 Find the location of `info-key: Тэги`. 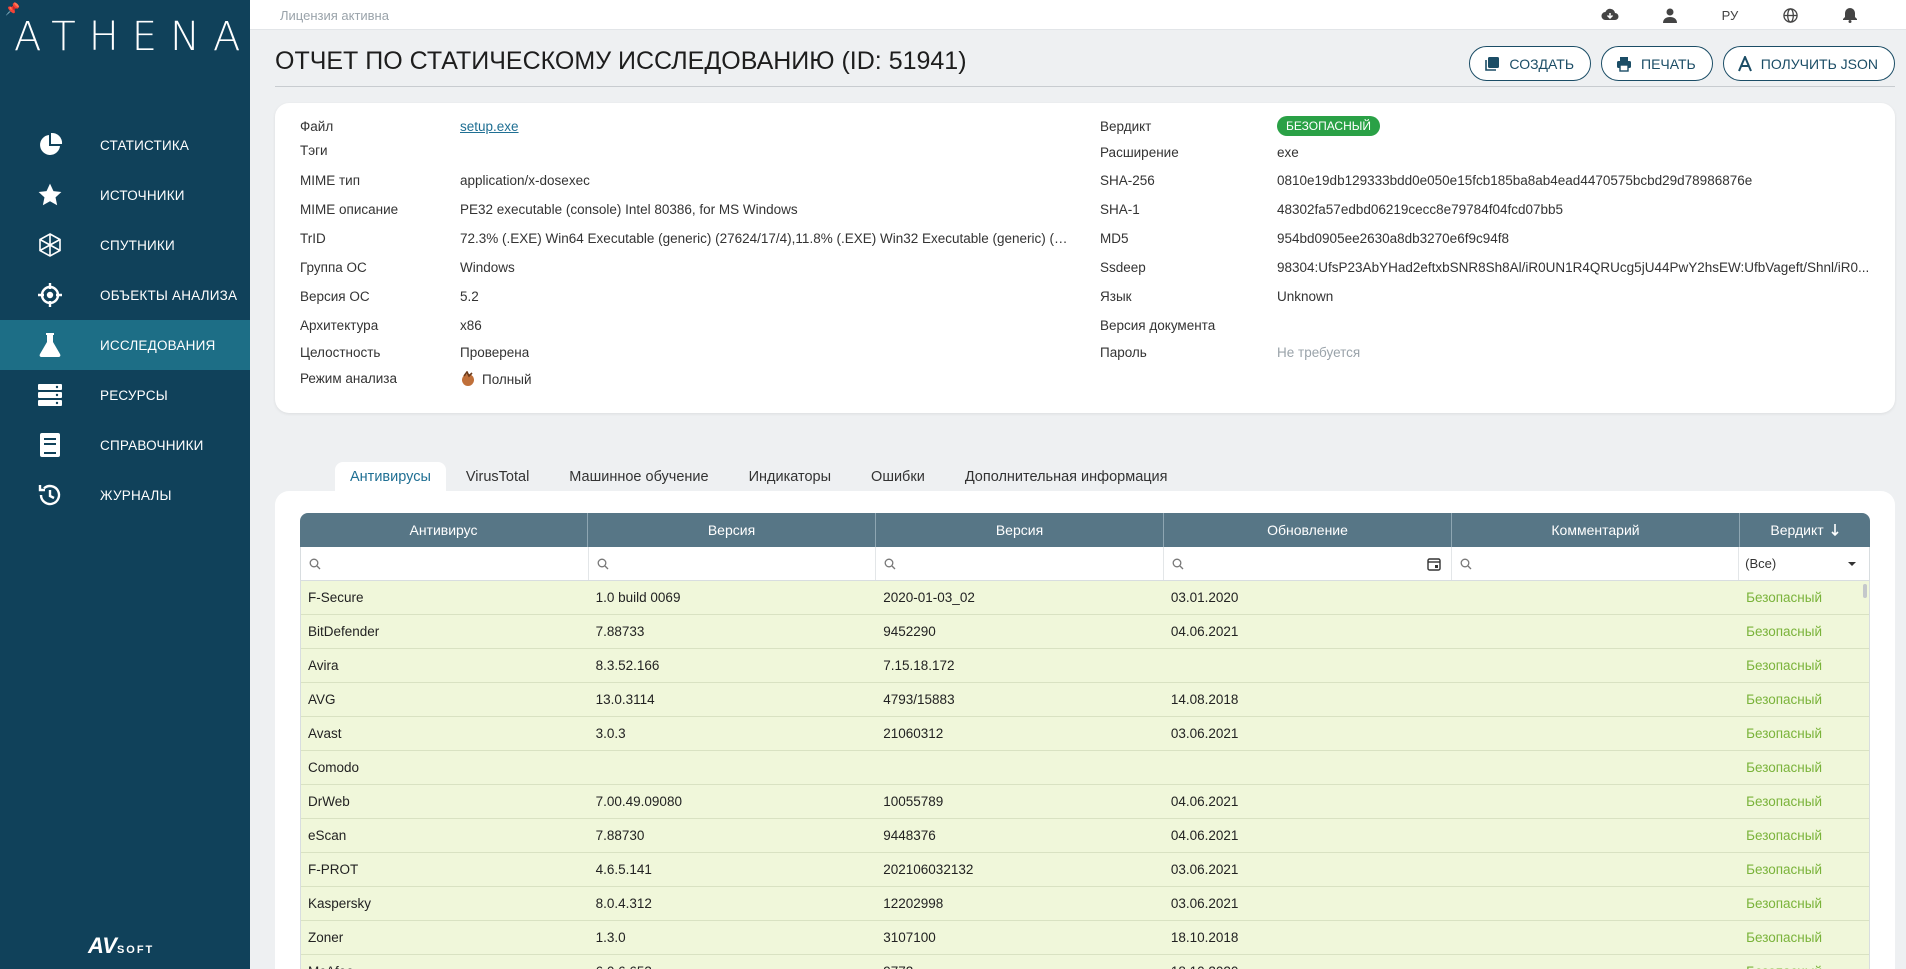

info-key: Тэги is located at coordinates (314, 150).